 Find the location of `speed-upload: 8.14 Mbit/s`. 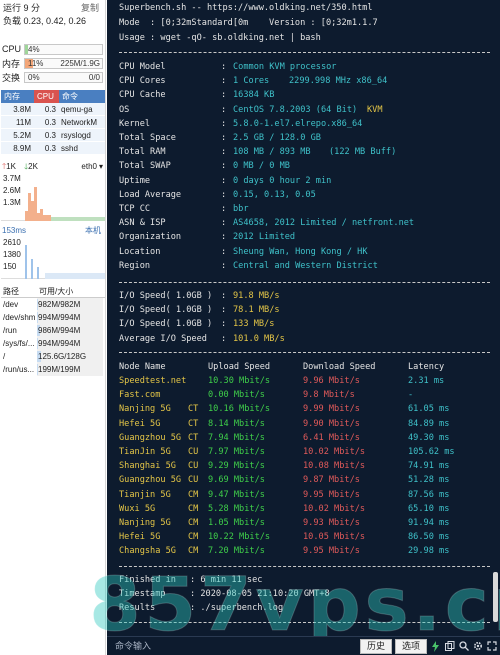

speed-upload: 8.14 Mbit/s is located at coordinates (236, 423).